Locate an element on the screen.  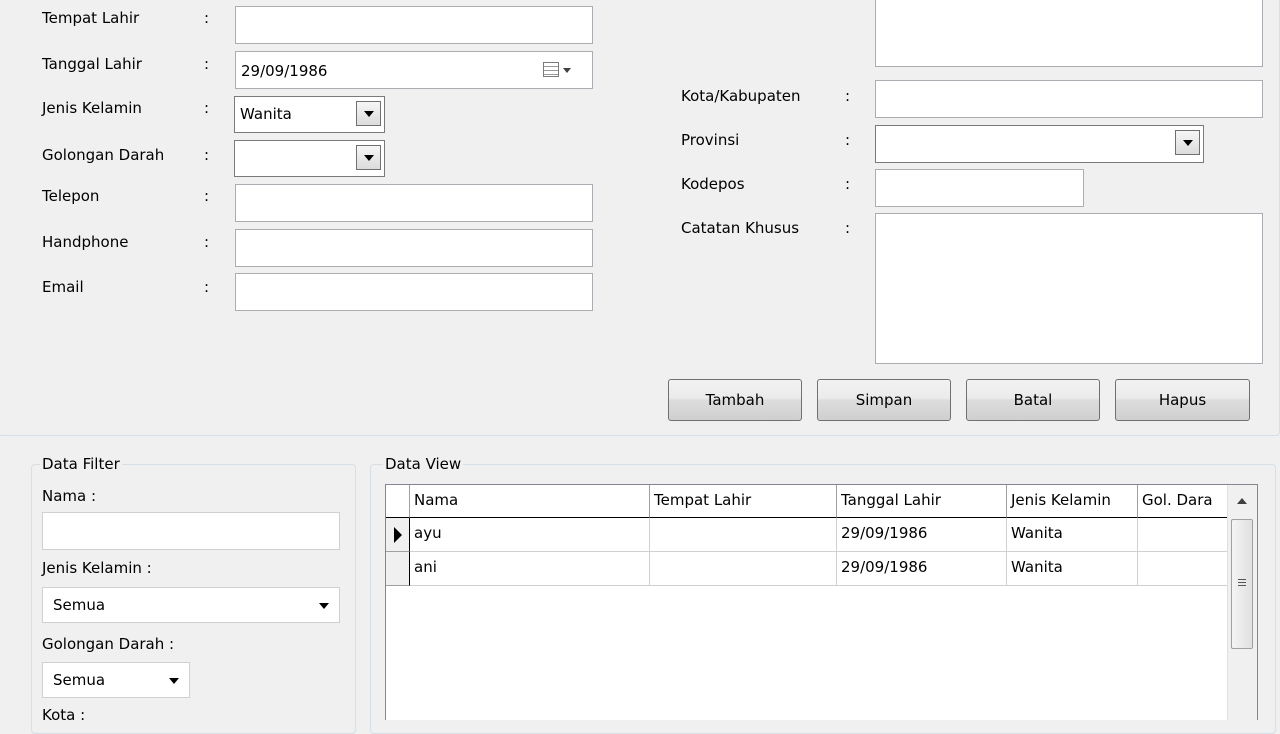
hapus-button: Hapus is located at coordinates (1182, 400).